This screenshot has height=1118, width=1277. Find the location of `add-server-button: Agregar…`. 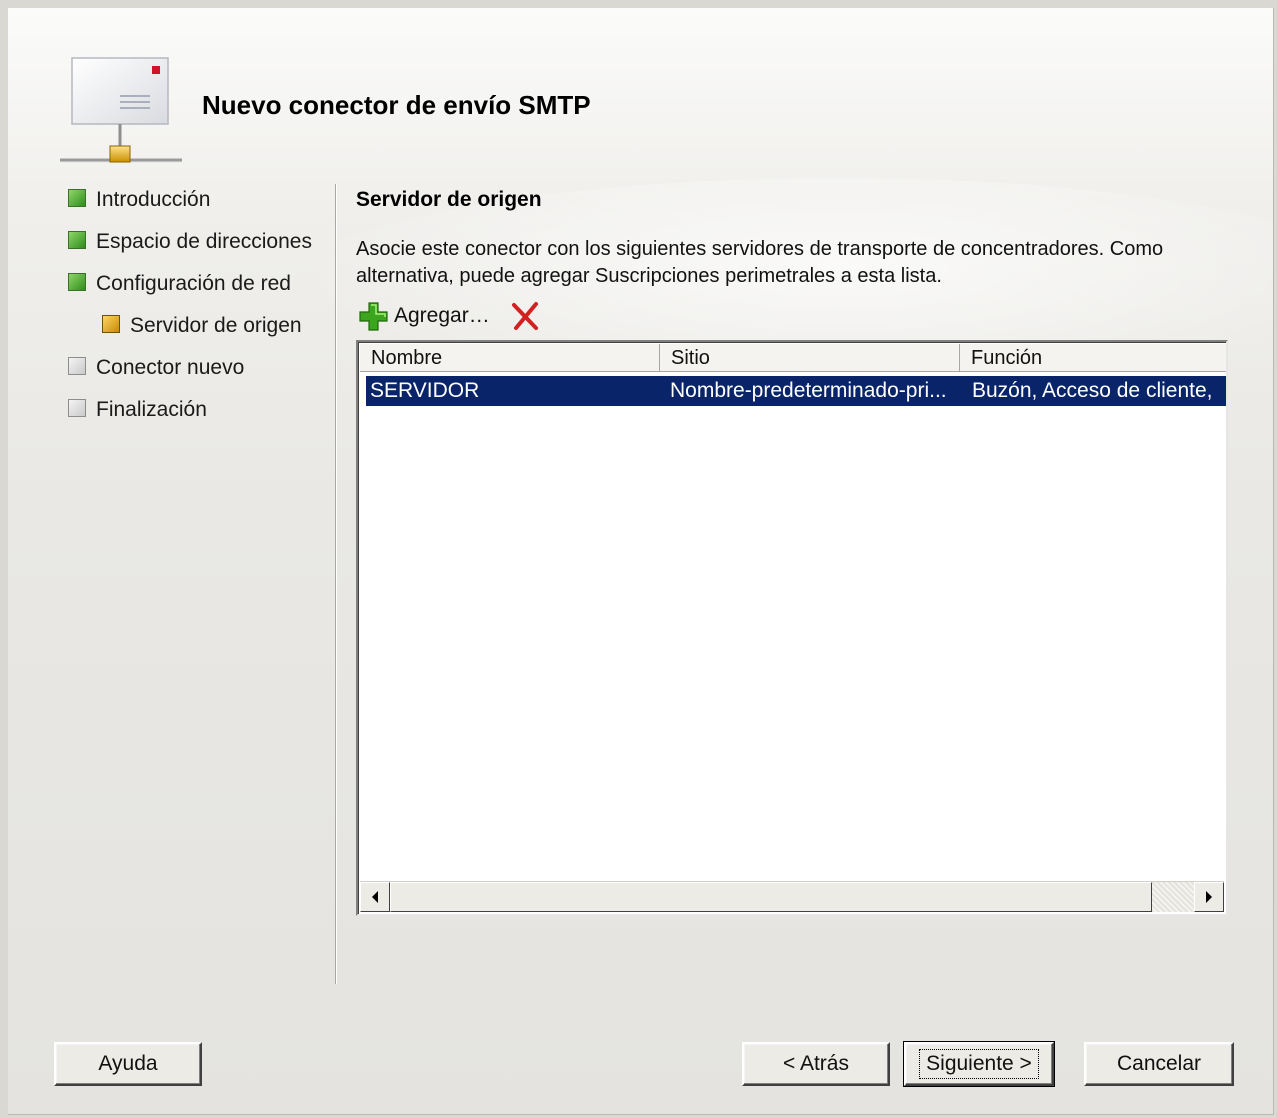

add-server-button: Agregar… is located at coordinates (424, 316).